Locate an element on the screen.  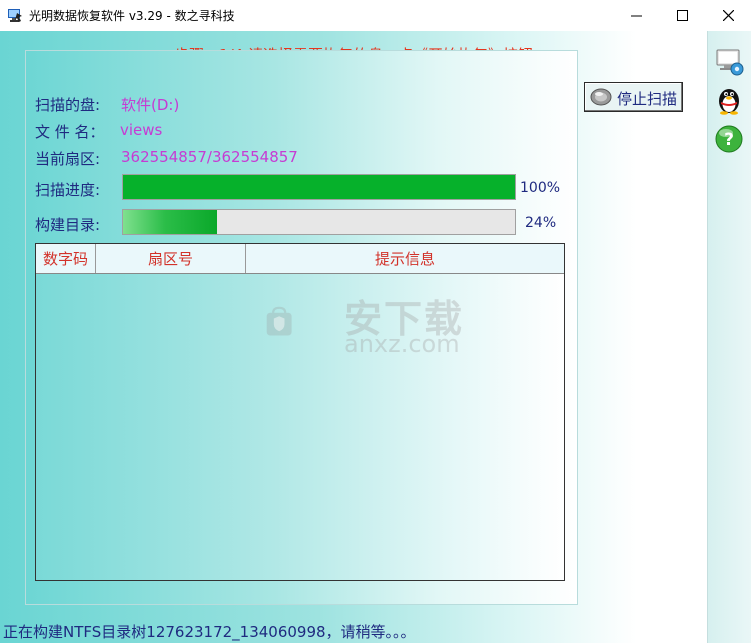
scan-disk-label: 扫描的盘: is located at coordinates (68, 105).